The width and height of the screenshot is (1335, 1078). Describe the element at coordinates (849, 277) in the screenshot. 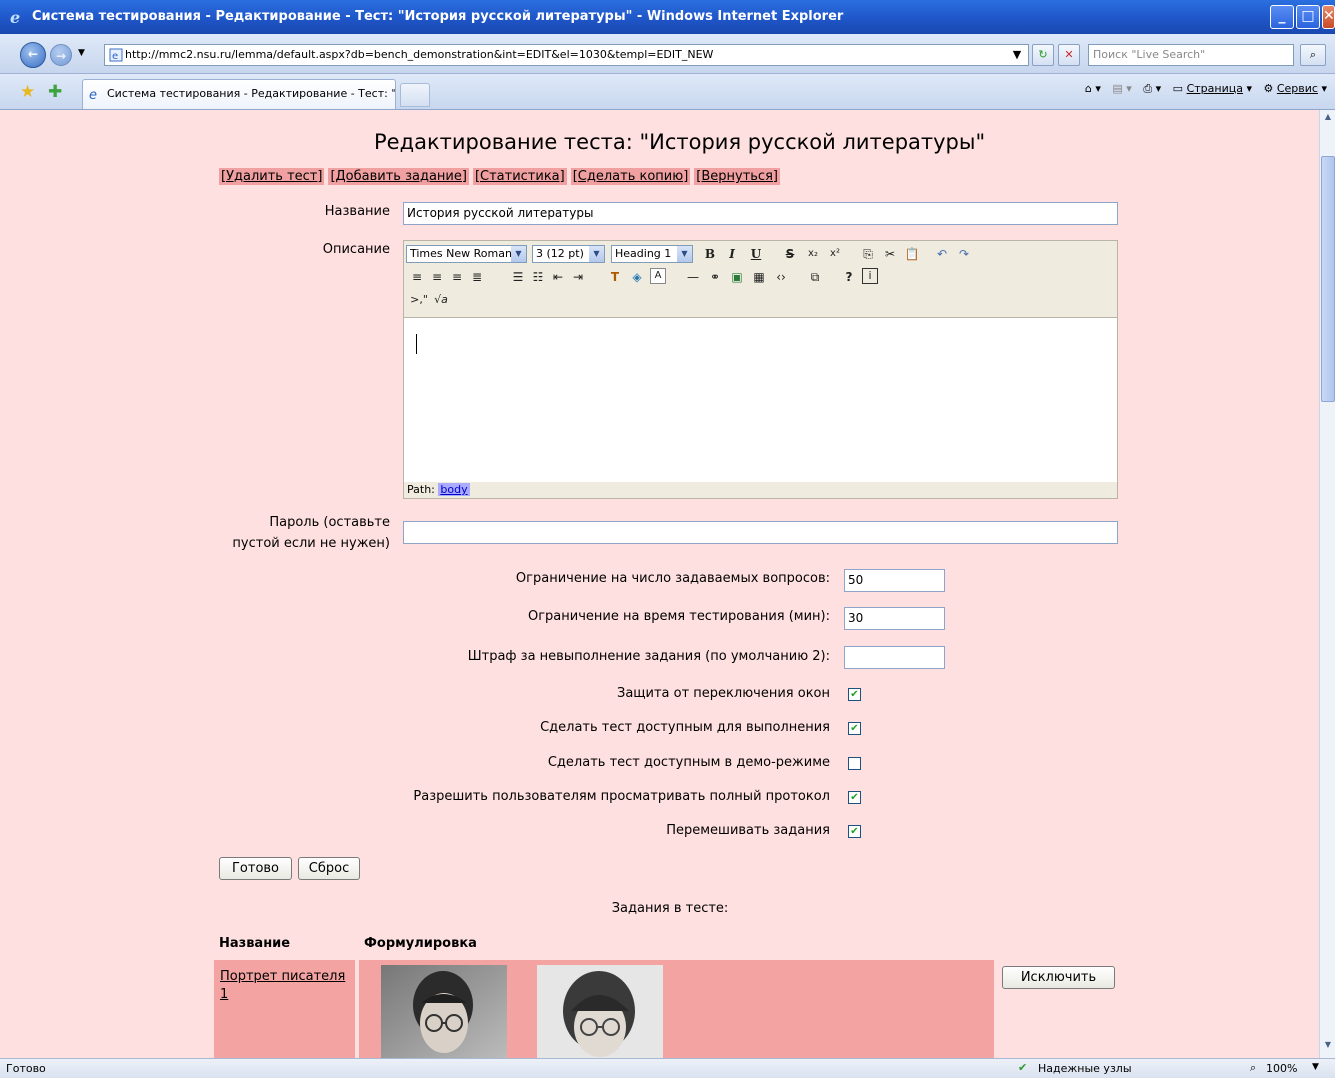

I see `help-icon: ?` at that location.